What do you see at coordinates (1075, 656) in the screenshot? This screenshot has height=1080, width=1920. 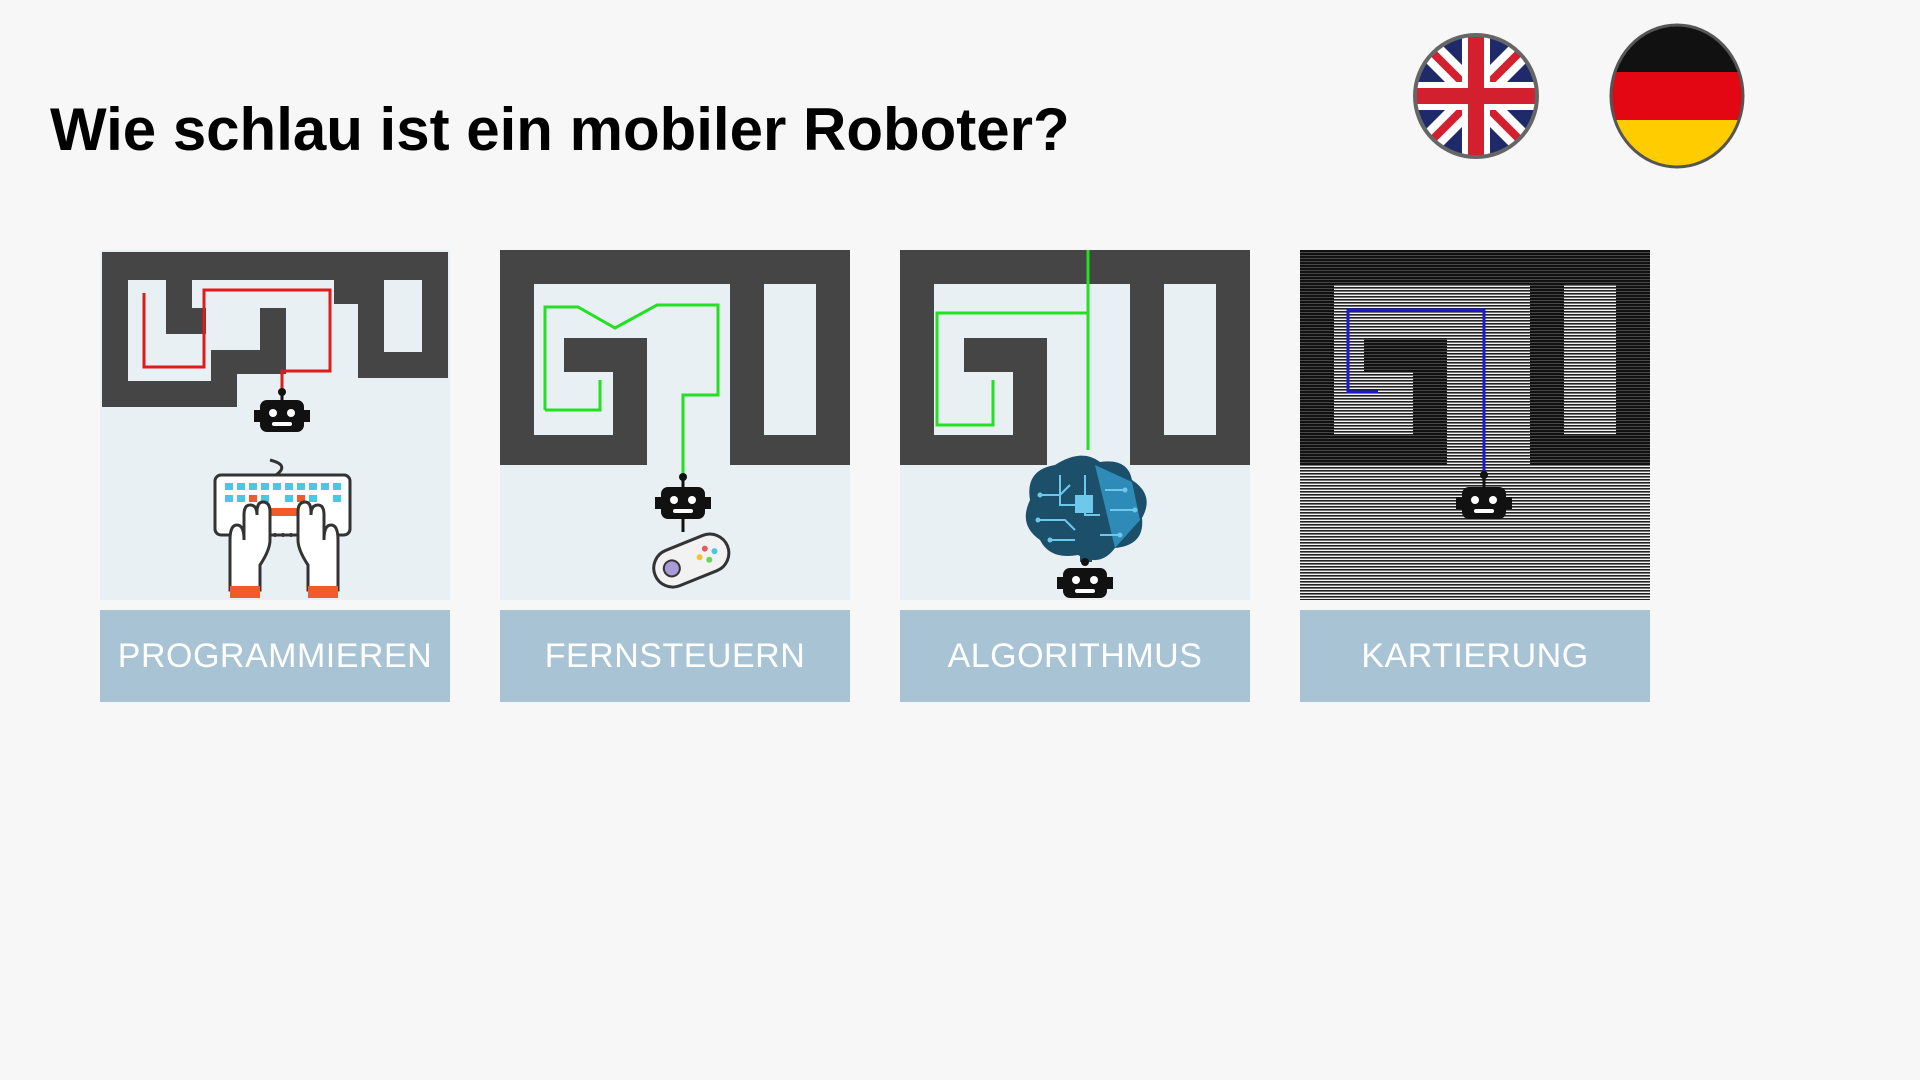 I see `card-label: ALGORITHMUS` at bounding box center [1075, 656].